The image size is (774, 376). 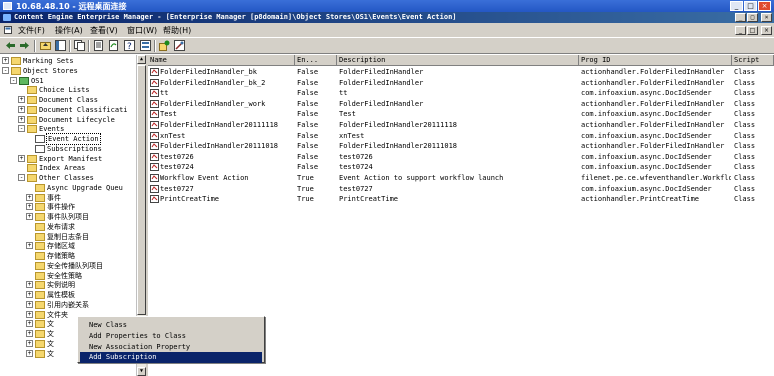 I want to click on app-close-button: ×, so click(x=766, y=17).